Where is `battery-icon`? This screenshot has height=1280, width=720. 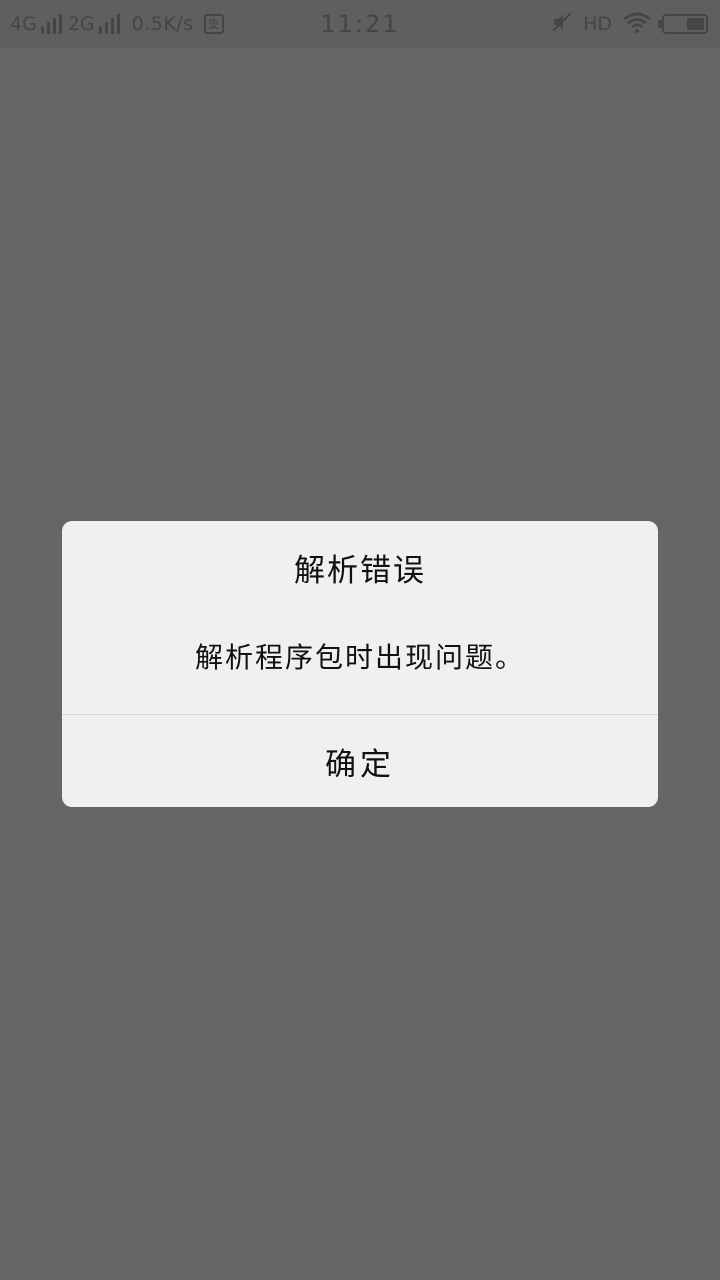 battery-icon is located at coordinates (683, 24).